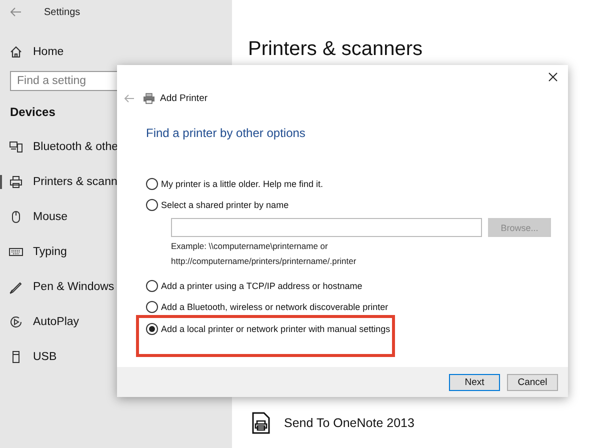 Image resolution: width=590 pixels, height=448 pixels. I want to click on sidebar-item: USB, so click(29, 356).